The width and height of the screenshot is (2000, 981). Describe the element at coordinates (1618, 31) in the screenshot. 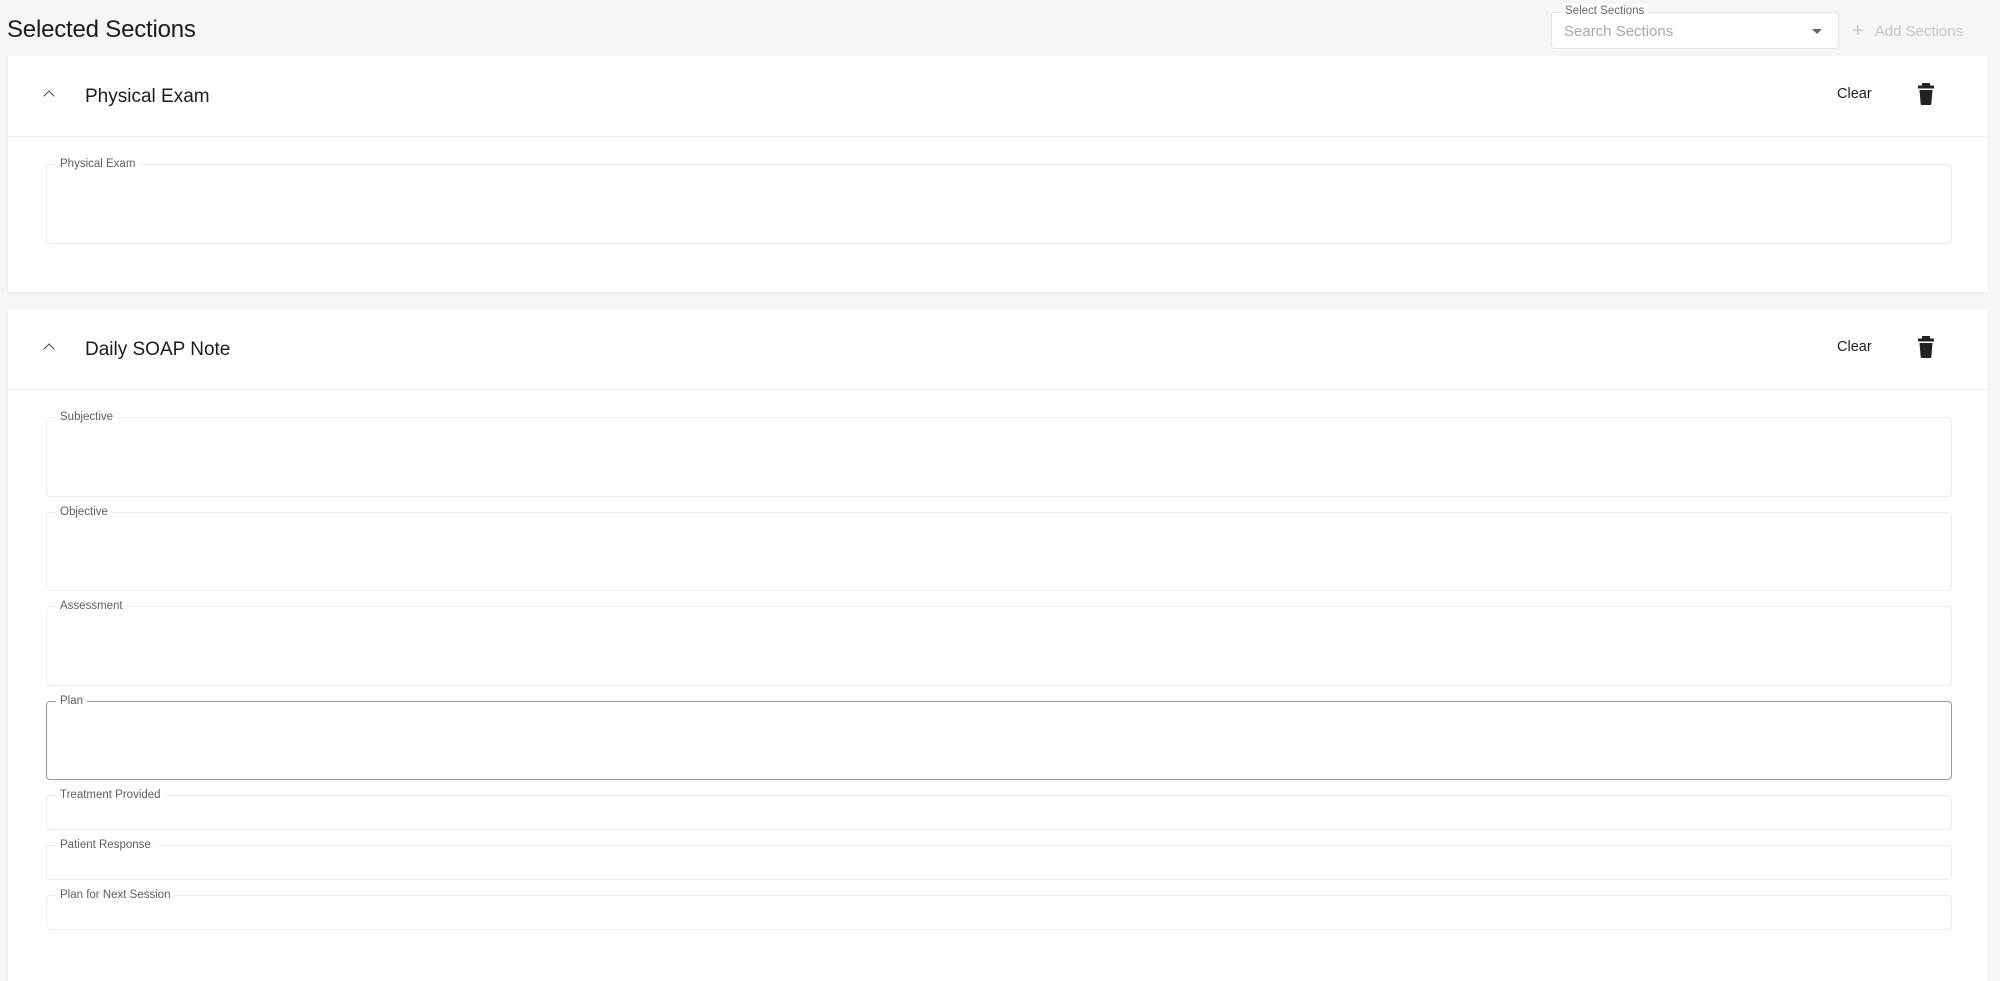

I see `section-search-input: Search Sections` at that location.